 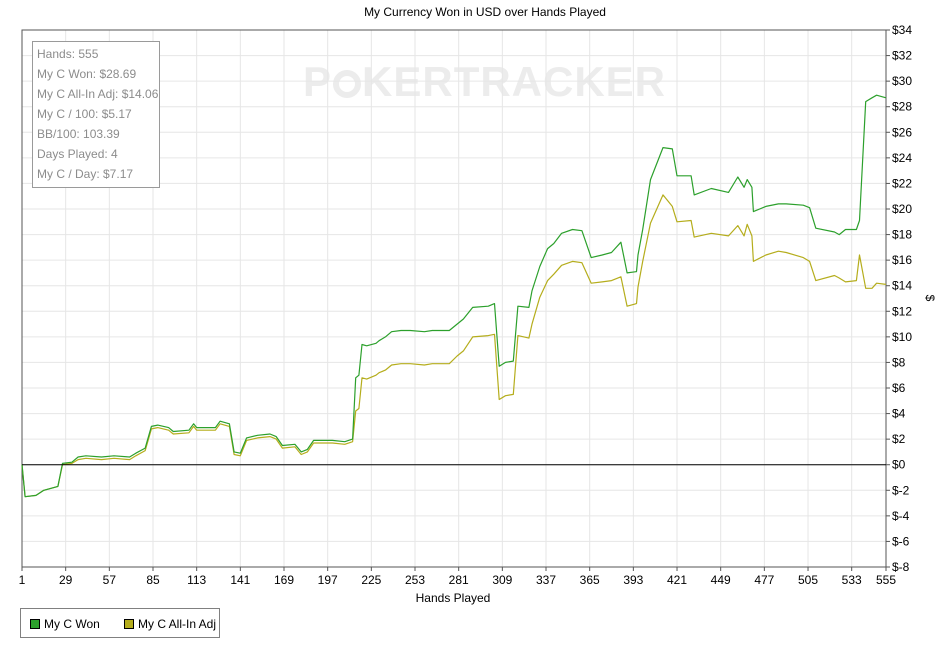 I want to click on y-tick-label: $8, so click(x=899, y=362).